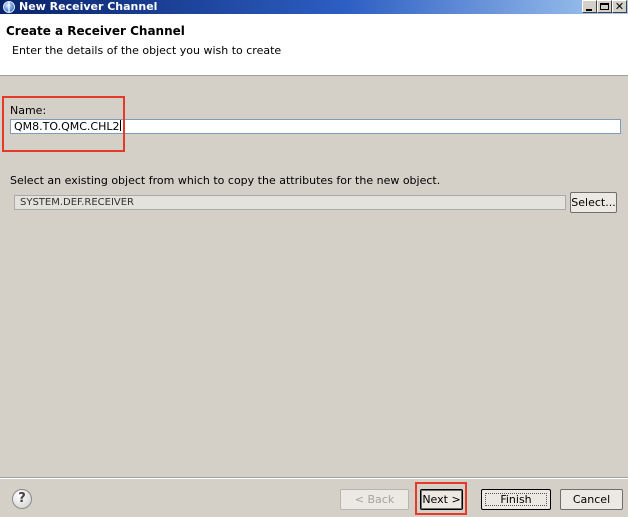 The width and height of the screenshot is (628, 517). I want to click on cancel-button: Cancel, so click(591, 499).